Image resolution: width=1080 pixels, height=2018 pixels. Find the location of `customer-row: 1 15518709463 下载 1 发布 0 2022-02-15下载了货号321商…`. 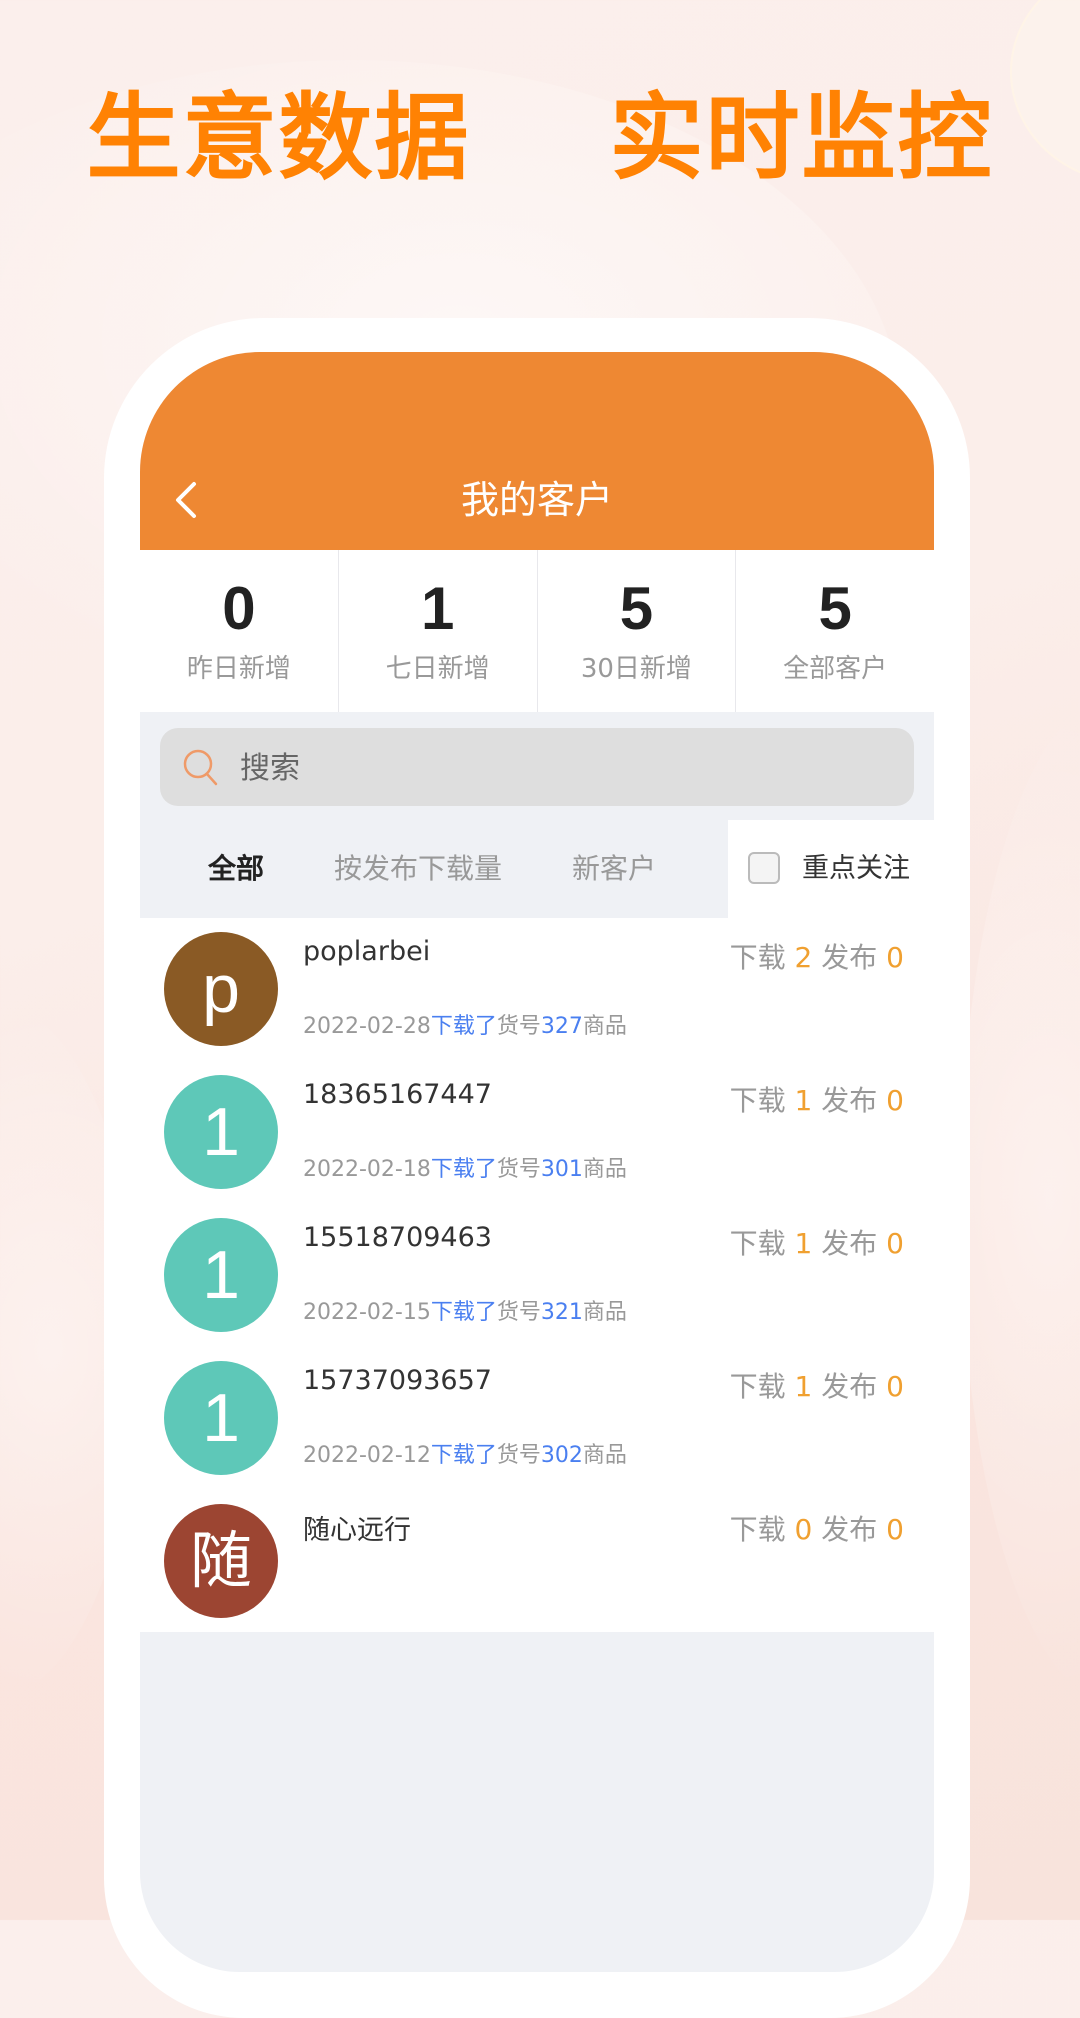

customer-row: 1 15518709463 下载 1 发布 0 2022-02-15下载了货号321商… is located at coordinates (537, 1275).